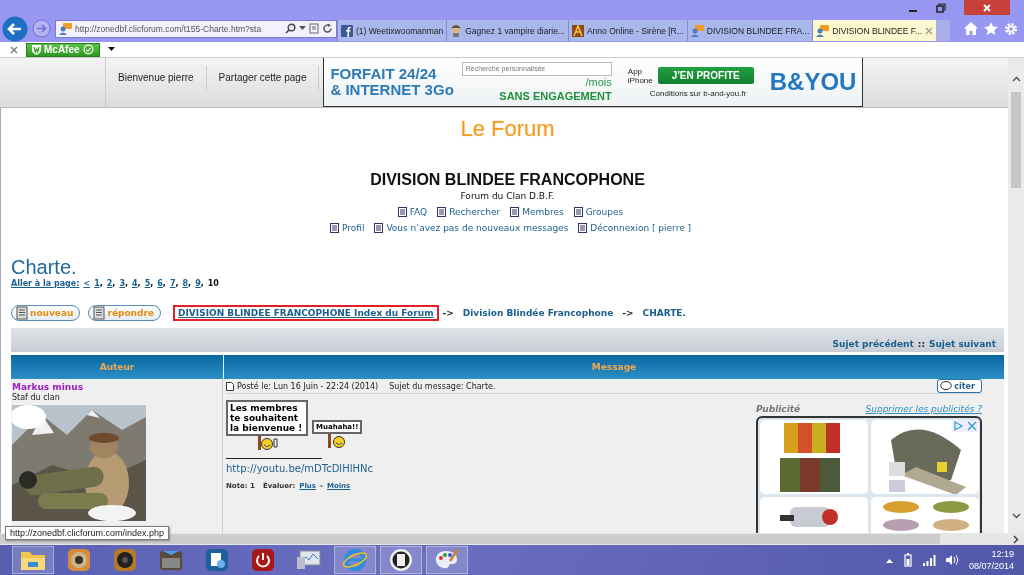  Describe the element at coordinates (705, 75) in the screenshot. I see `ad-cta-button: J'EN PROFITE` at that location.